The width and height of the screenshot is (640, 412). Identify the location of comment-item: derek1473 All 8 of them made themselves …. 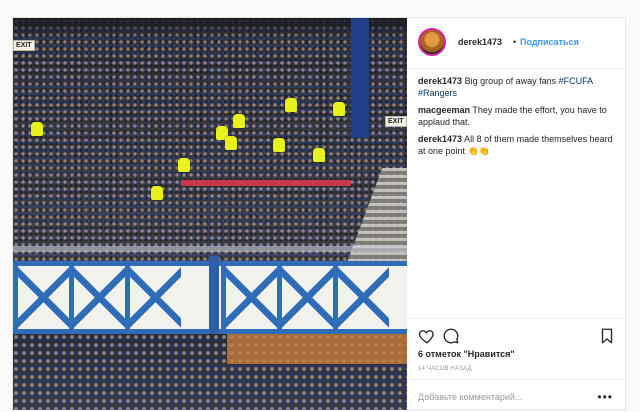
(518, 145).